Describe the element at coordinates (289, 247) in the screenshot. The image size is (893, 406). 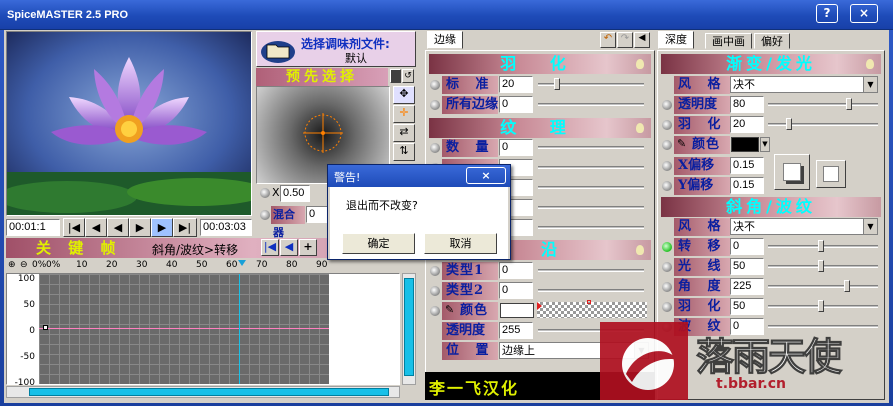
I see `keyframe-icon: ◀` at that location.